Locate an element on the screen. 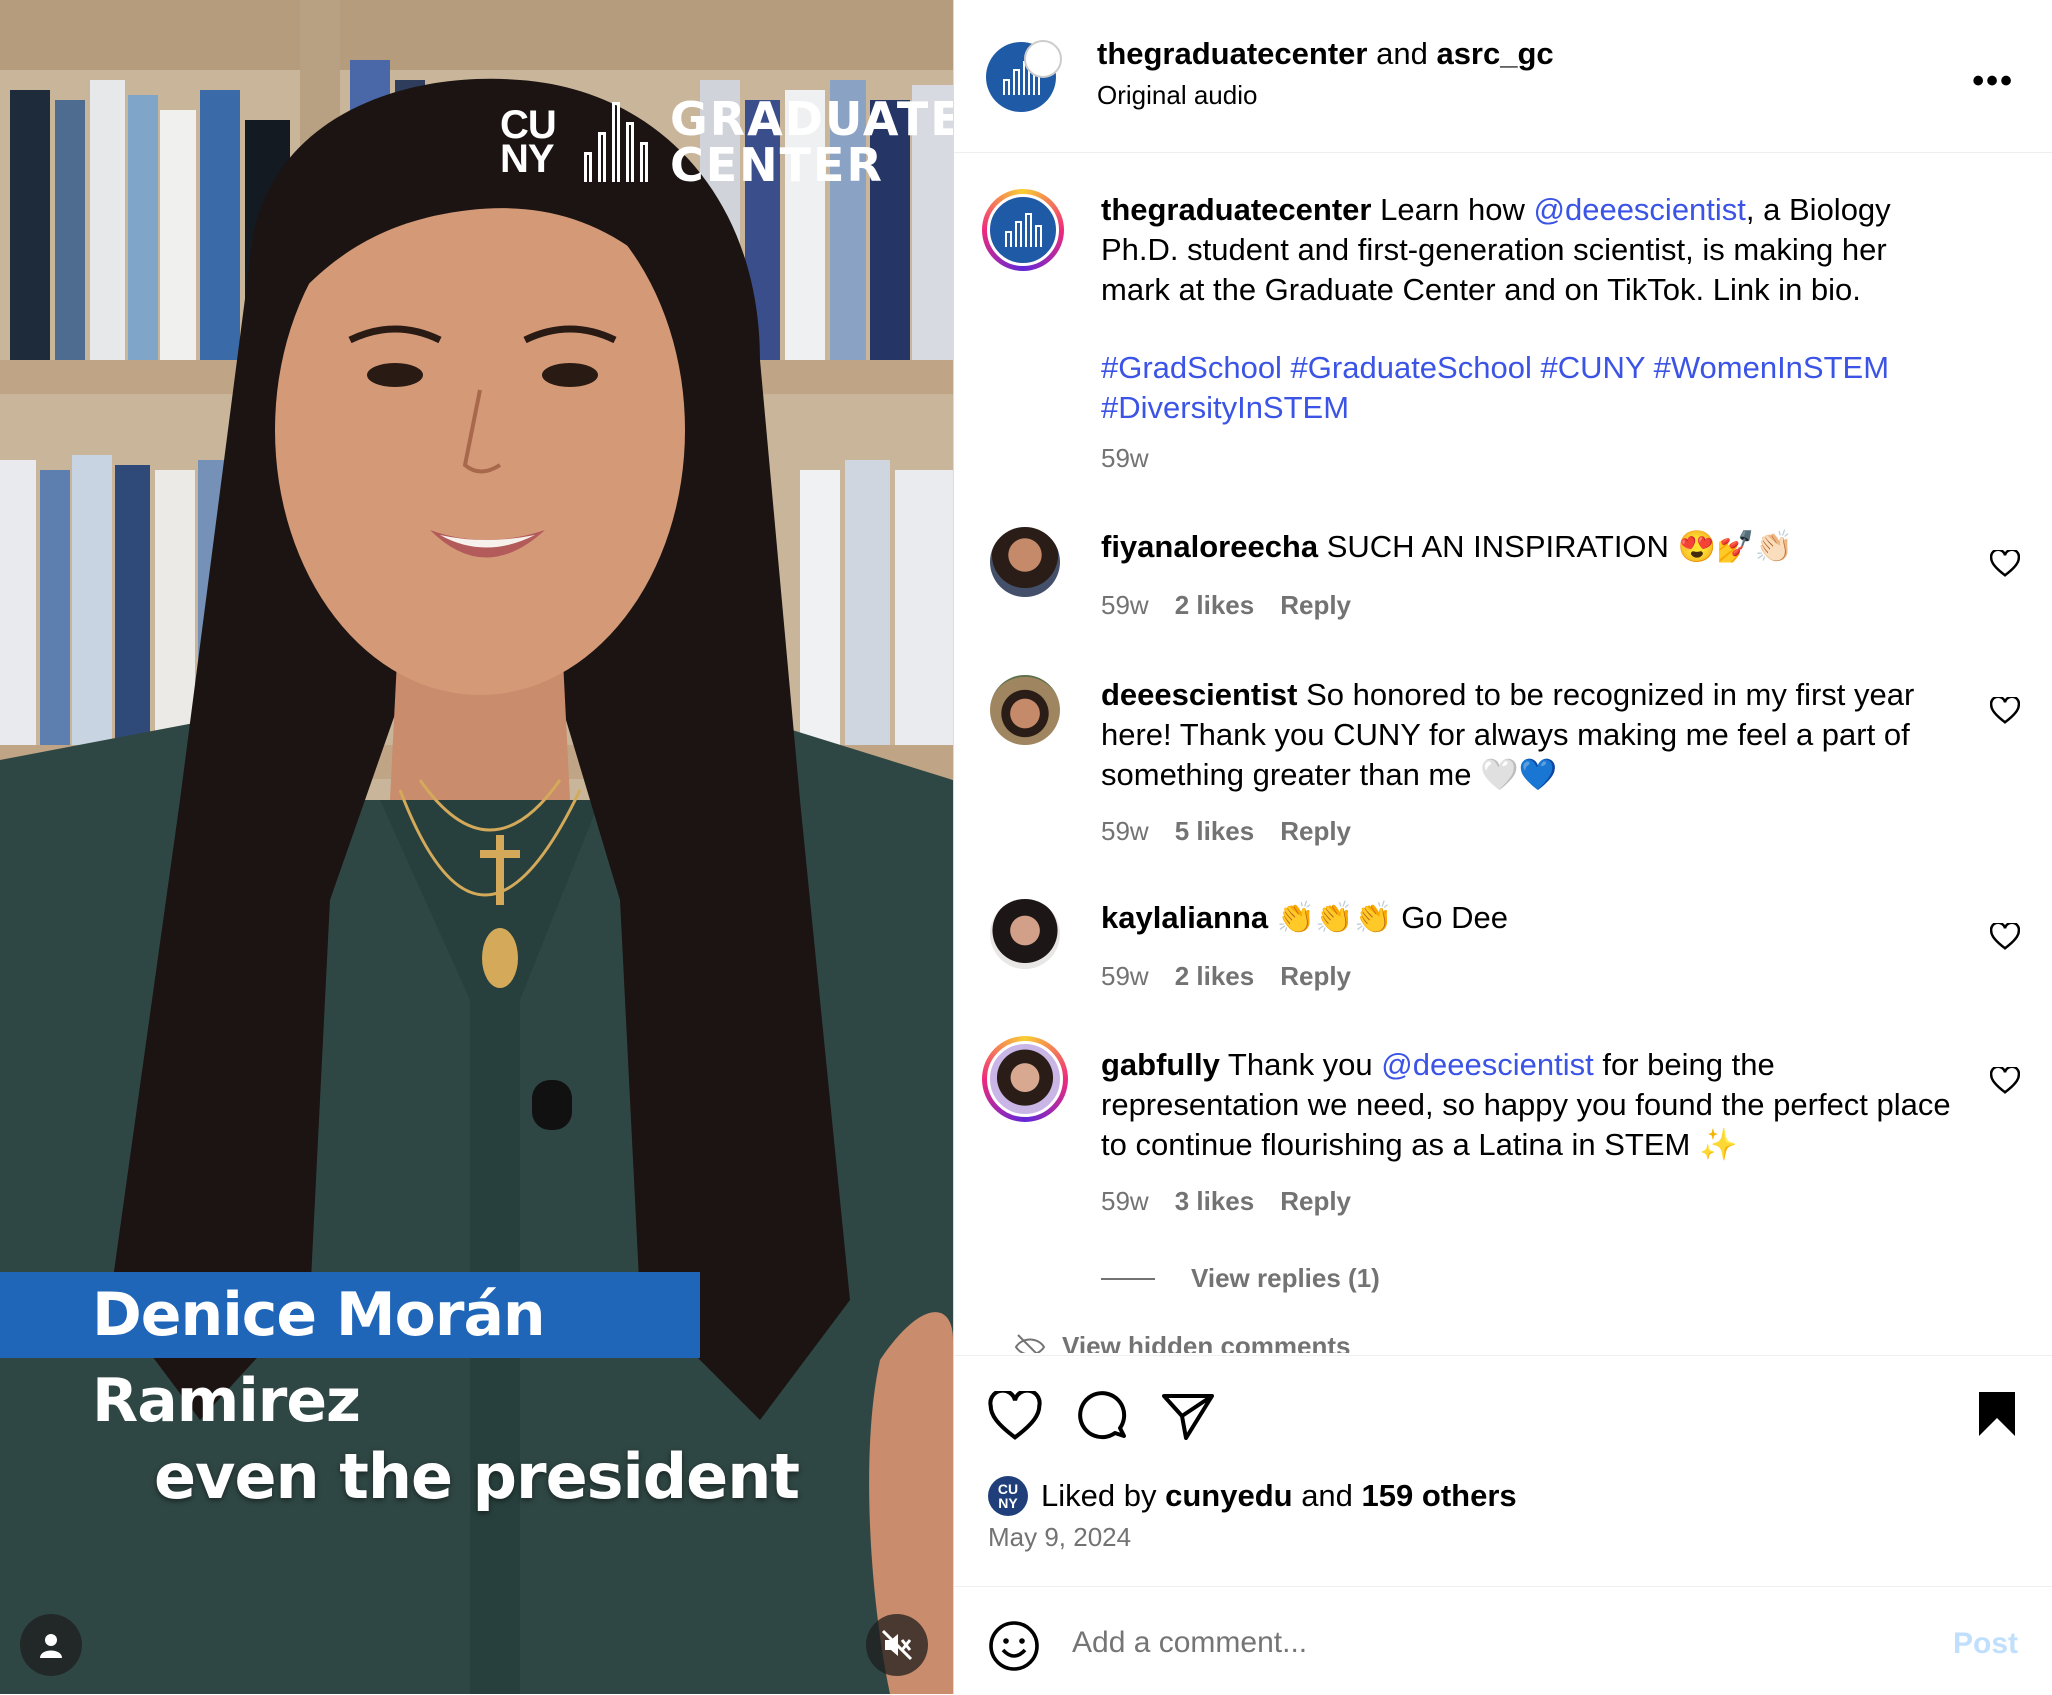  view-replies-button: View replies (1) is located at coordinates (1240, 1278).